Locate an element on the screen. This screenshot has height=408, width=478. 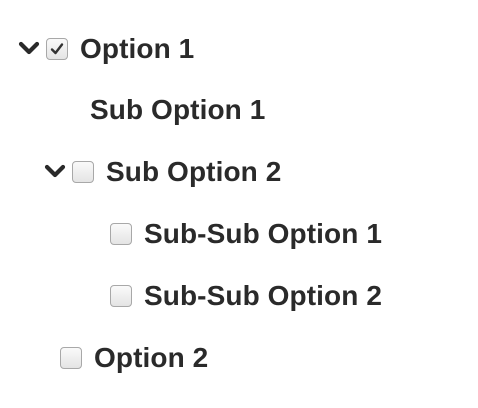
option-1-label: Option 1 is located at coordinates (137, 48).